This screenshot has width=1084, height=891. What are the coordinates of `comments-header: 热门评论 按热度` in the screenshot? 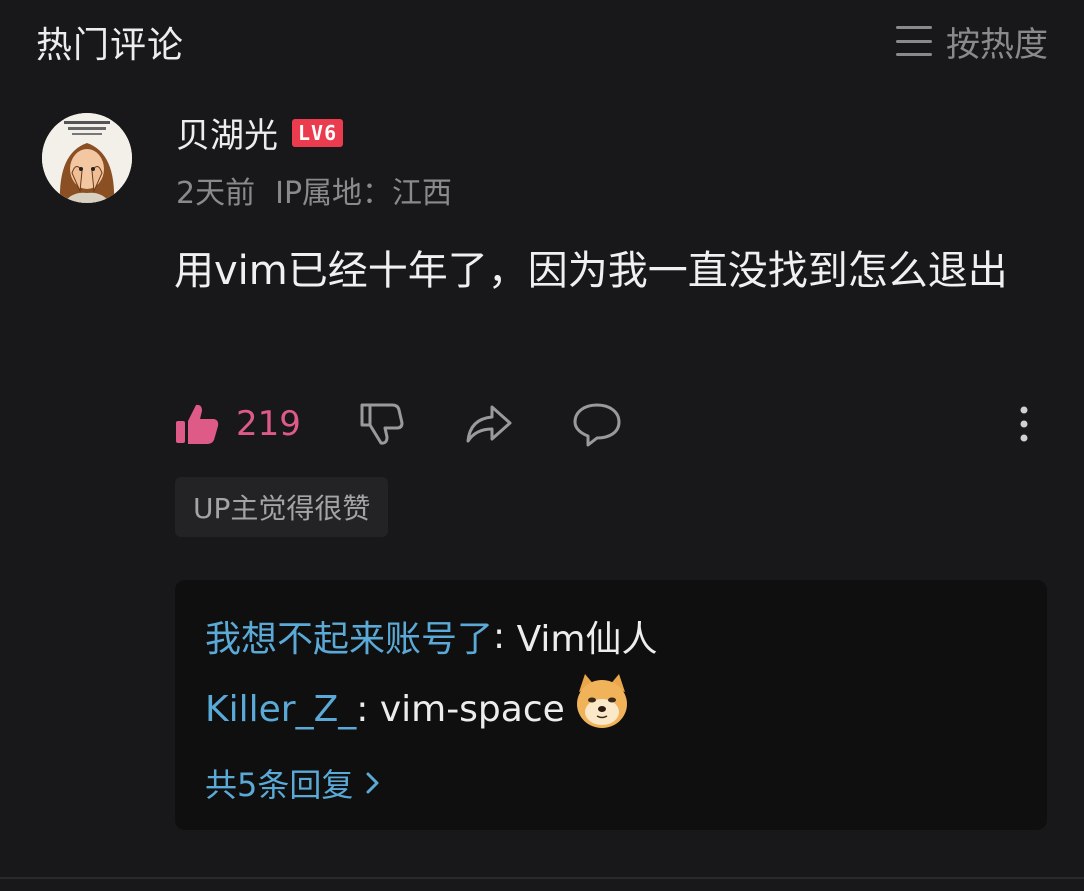 It's located at (542, 42).